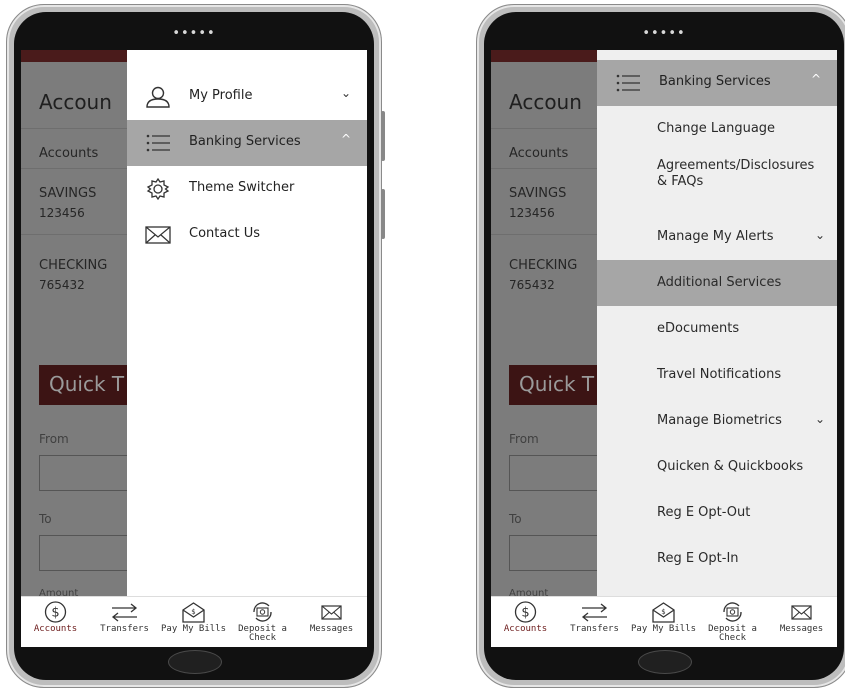 This screenshot has height=689, width=845. I want to click on submenu-item-manage-my-alerts: Manage My Alerts ⌄, so click(717, 237).